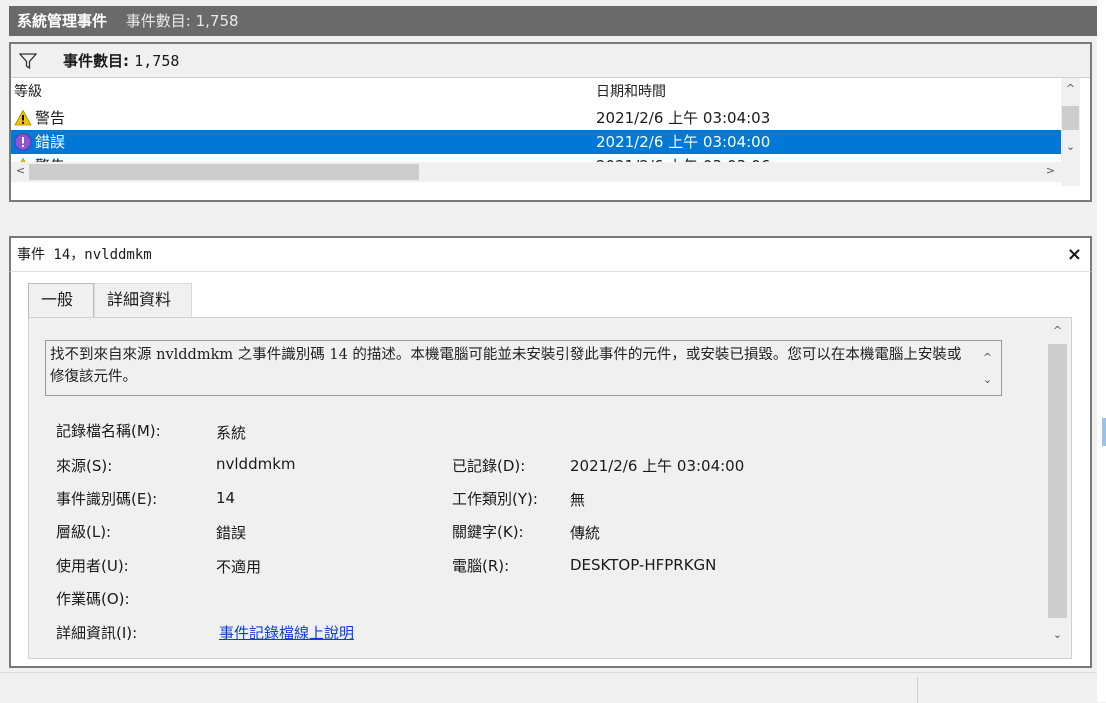  What do you see at coordinates (495, 499) in the screenshot?
I see `task-category-label: 工作類別(Y):` at bounding box center [495, 499].